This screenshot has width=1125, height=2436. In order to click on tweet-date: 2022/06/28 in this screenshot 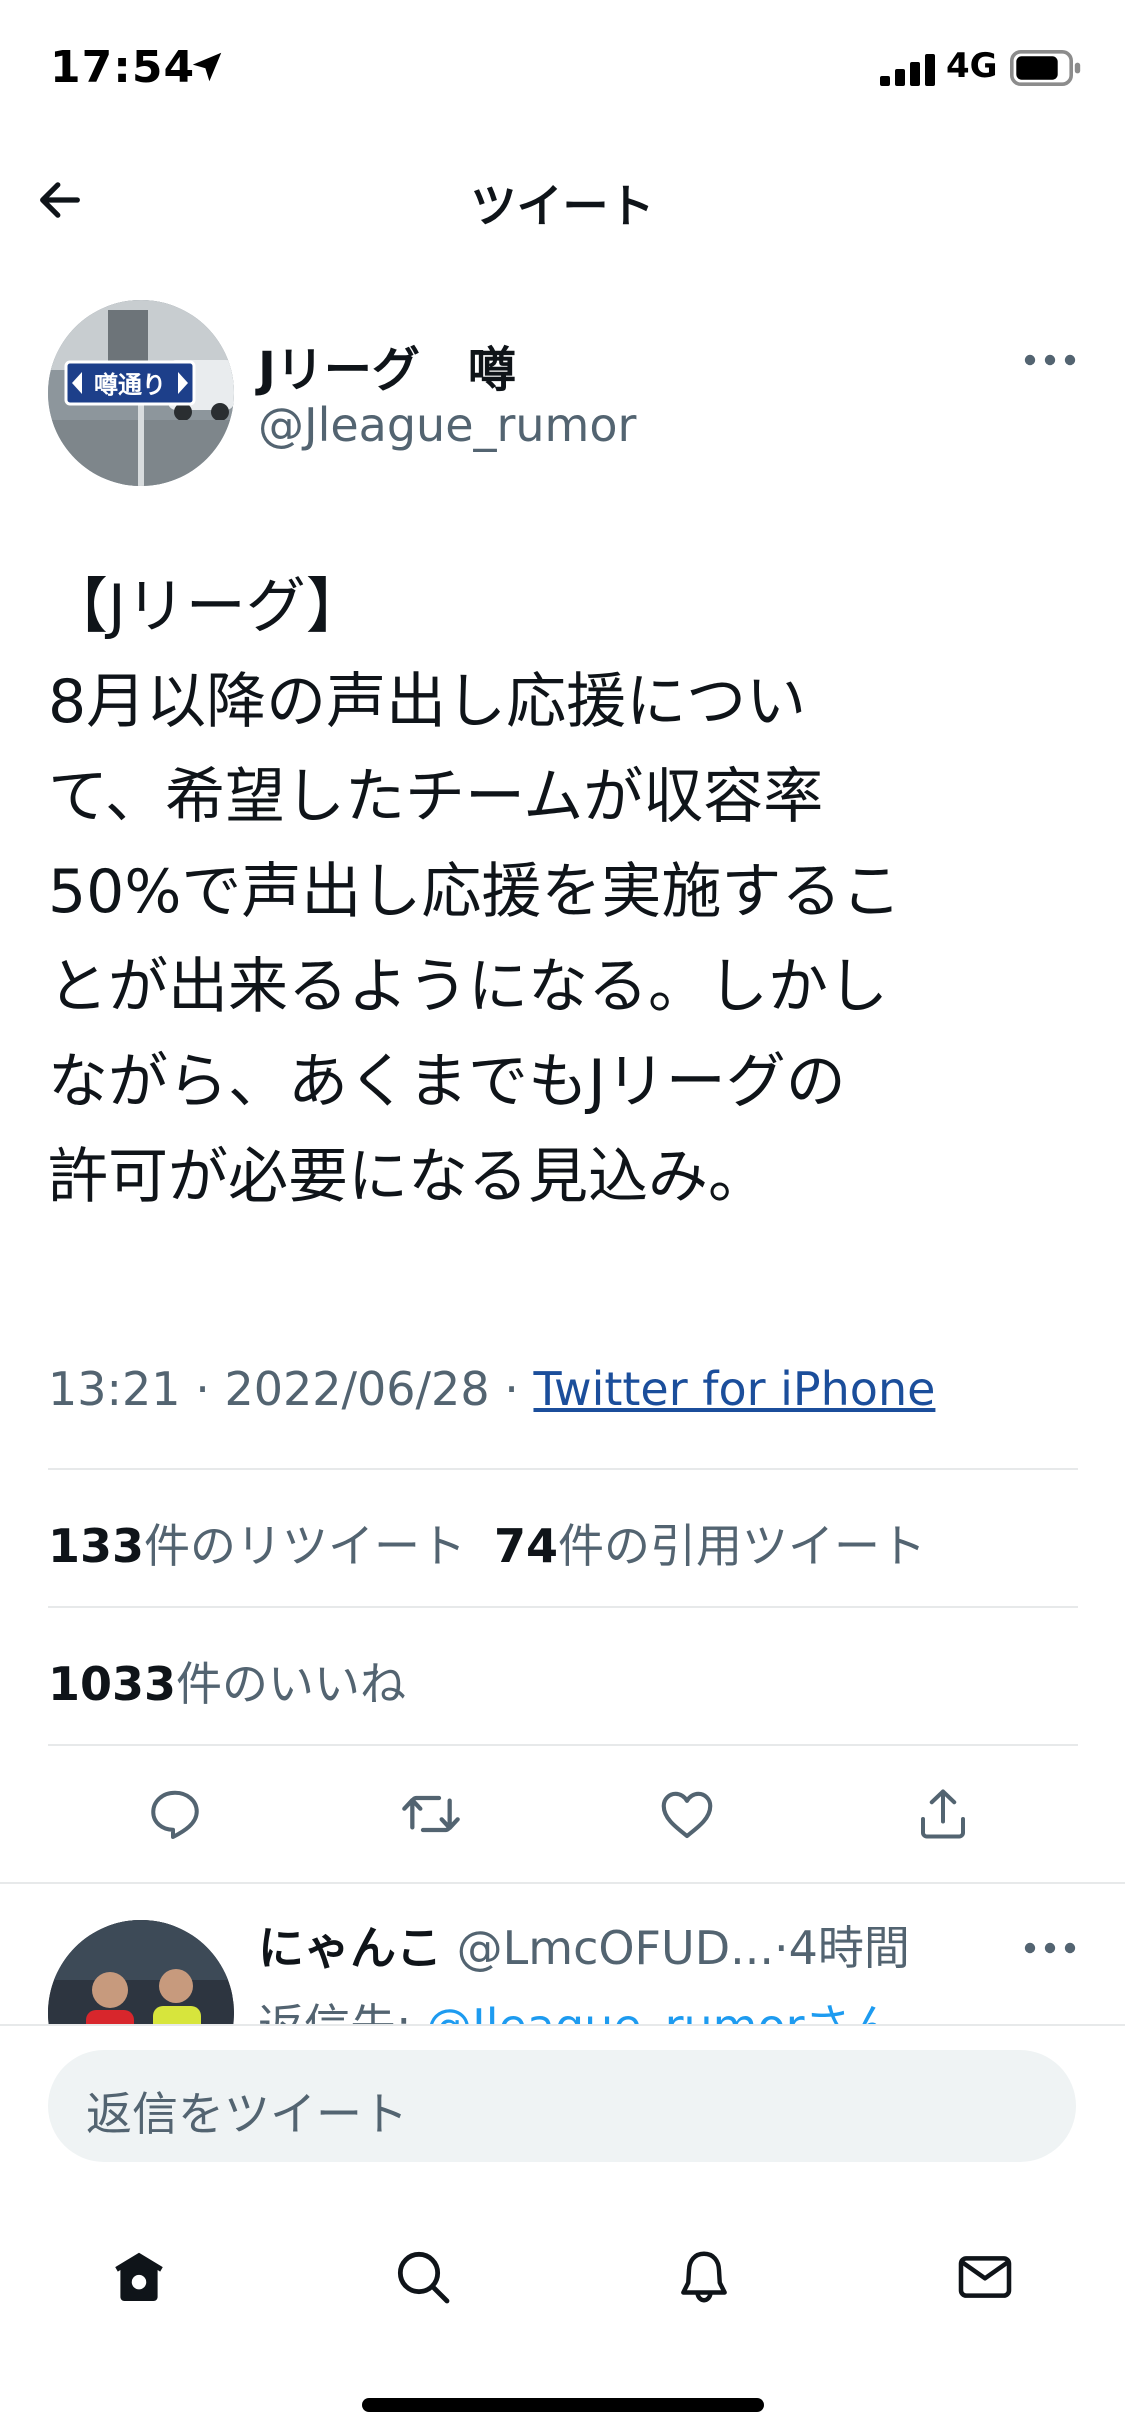, I will do `click(357, 1389)`.